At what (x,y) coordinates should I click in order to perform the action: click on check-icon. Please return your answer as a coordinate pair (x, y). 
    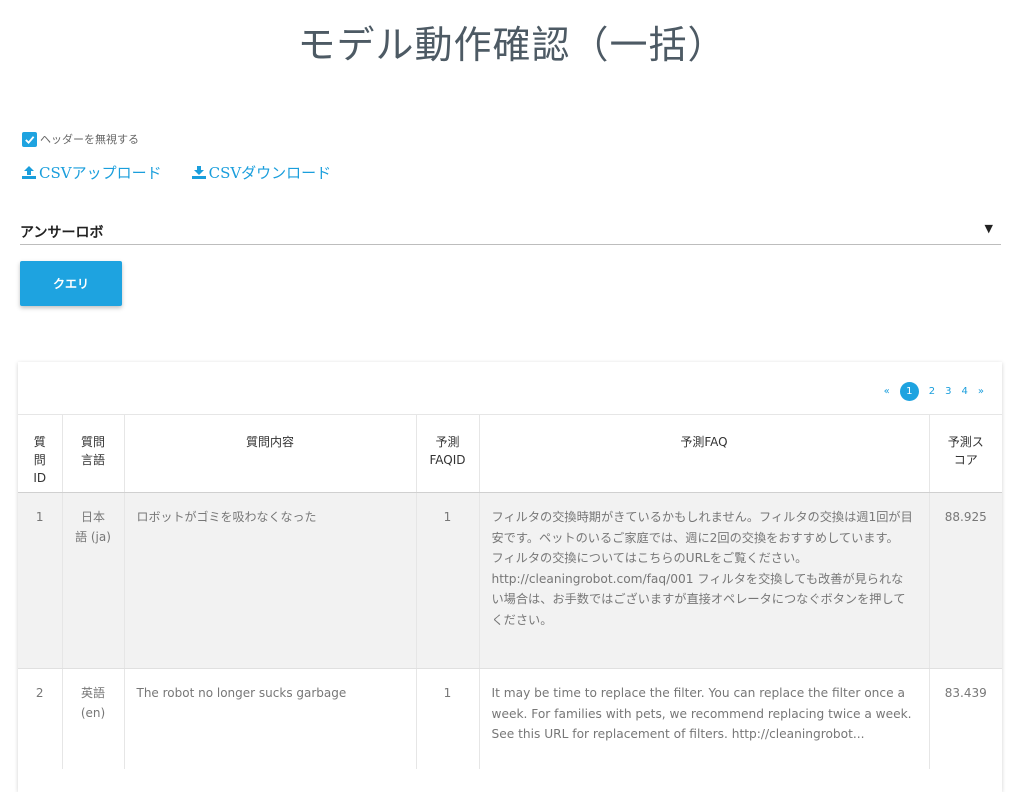
    Looking at the image, I should click on (30, 139).